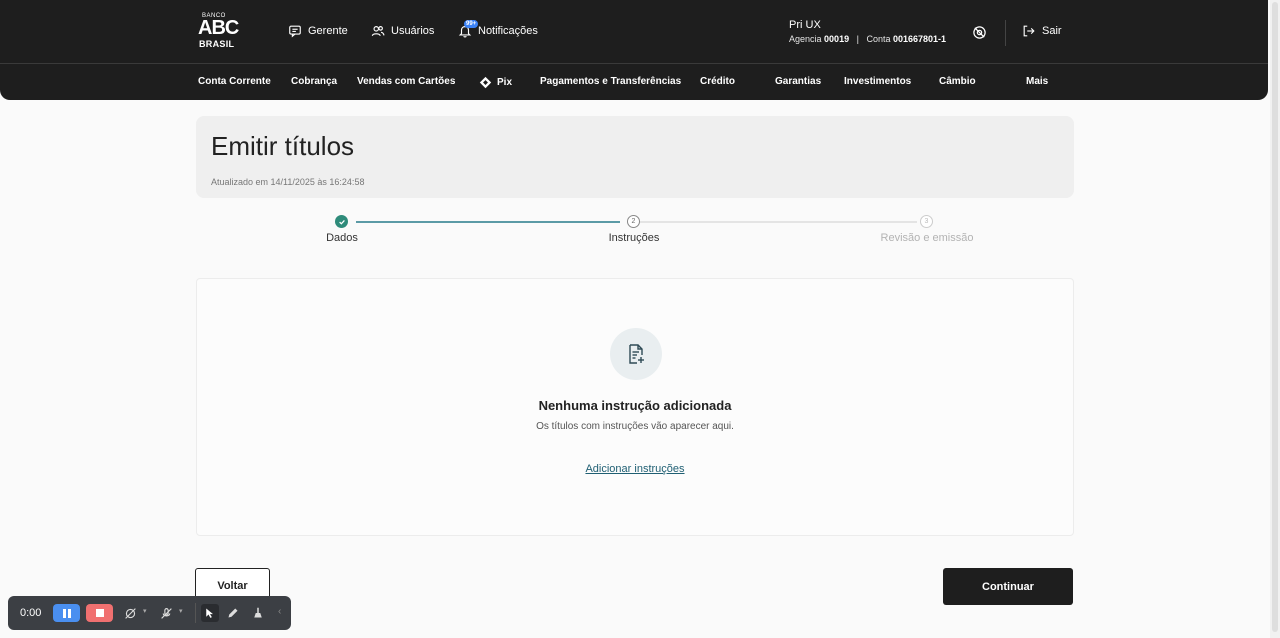  I want to click on bank-logo: BANCO ABC BRASIL, so click(218, 30).